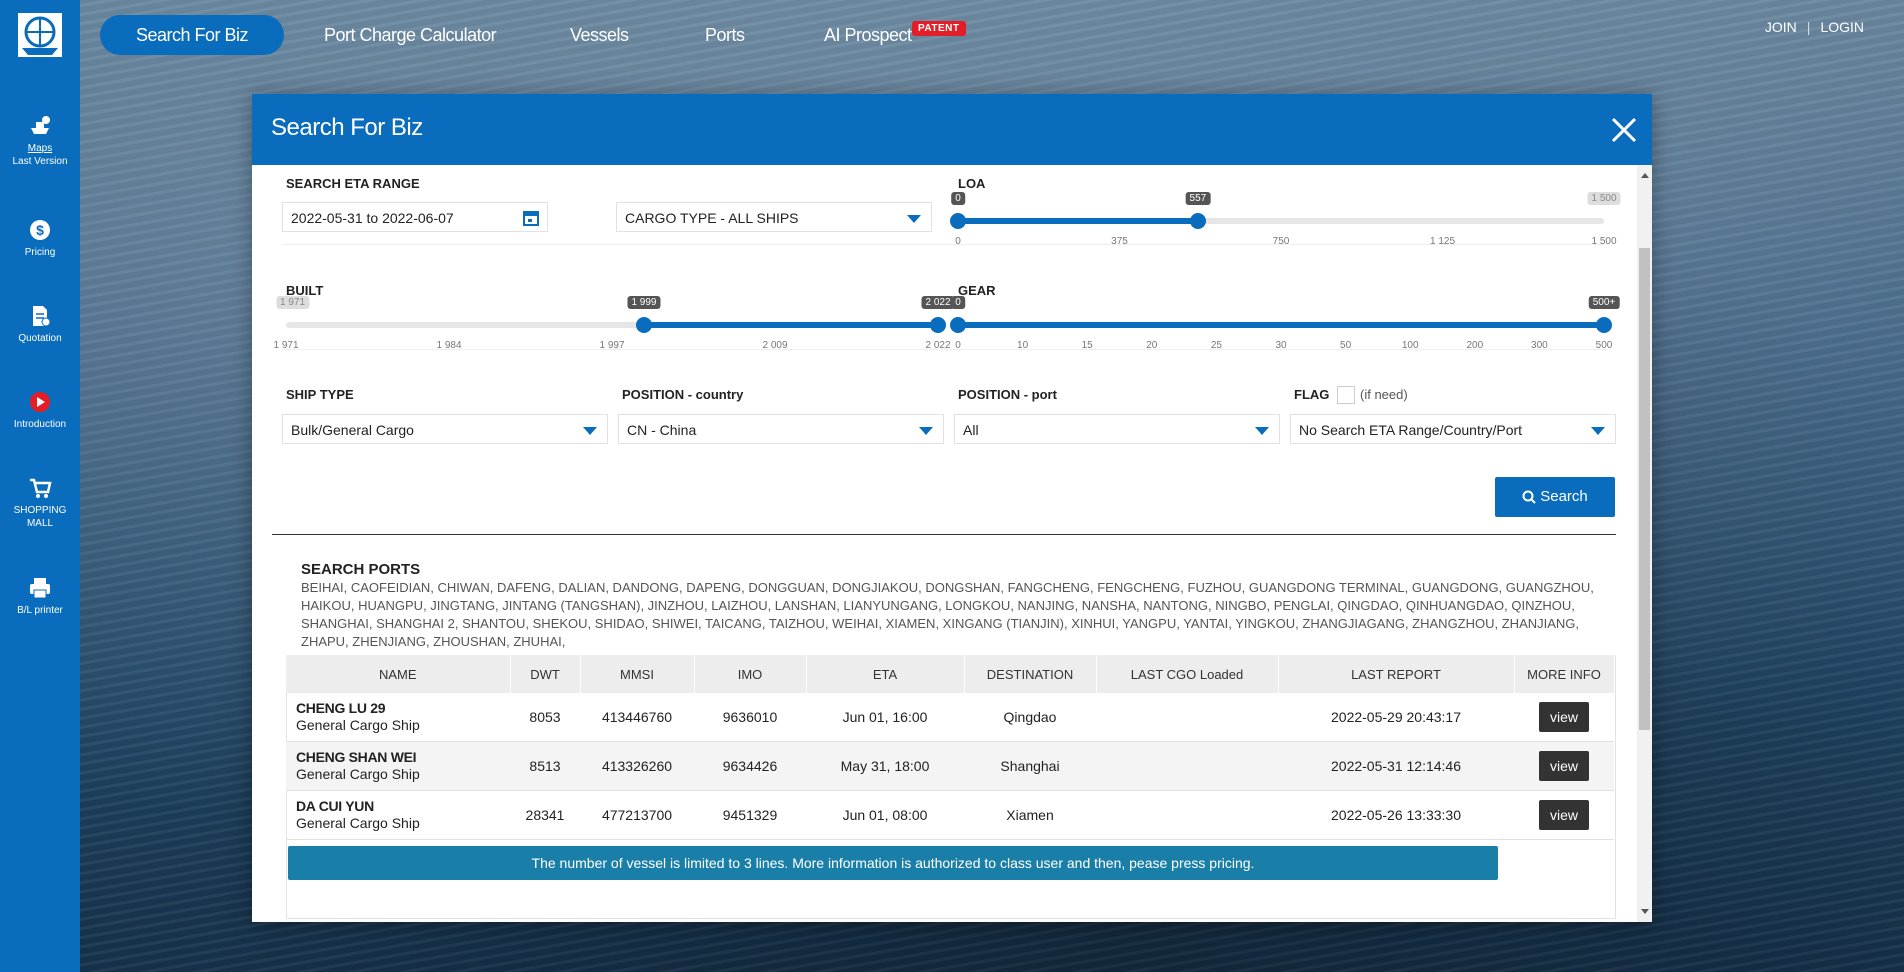 This screenshot has height=972, width=1904. What do you see at coordinates (599, 35) in the screenshot?
I see `nav-vessels: Vessels` at bounding box center [599, 35].